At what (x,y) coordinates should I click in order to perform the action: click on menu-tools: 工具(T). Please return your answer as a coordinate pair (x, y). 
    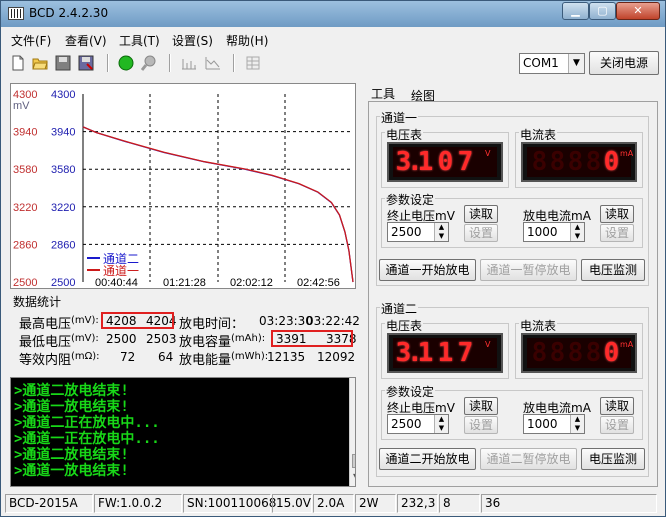
    Looking at the image, I should click on (139, 40).